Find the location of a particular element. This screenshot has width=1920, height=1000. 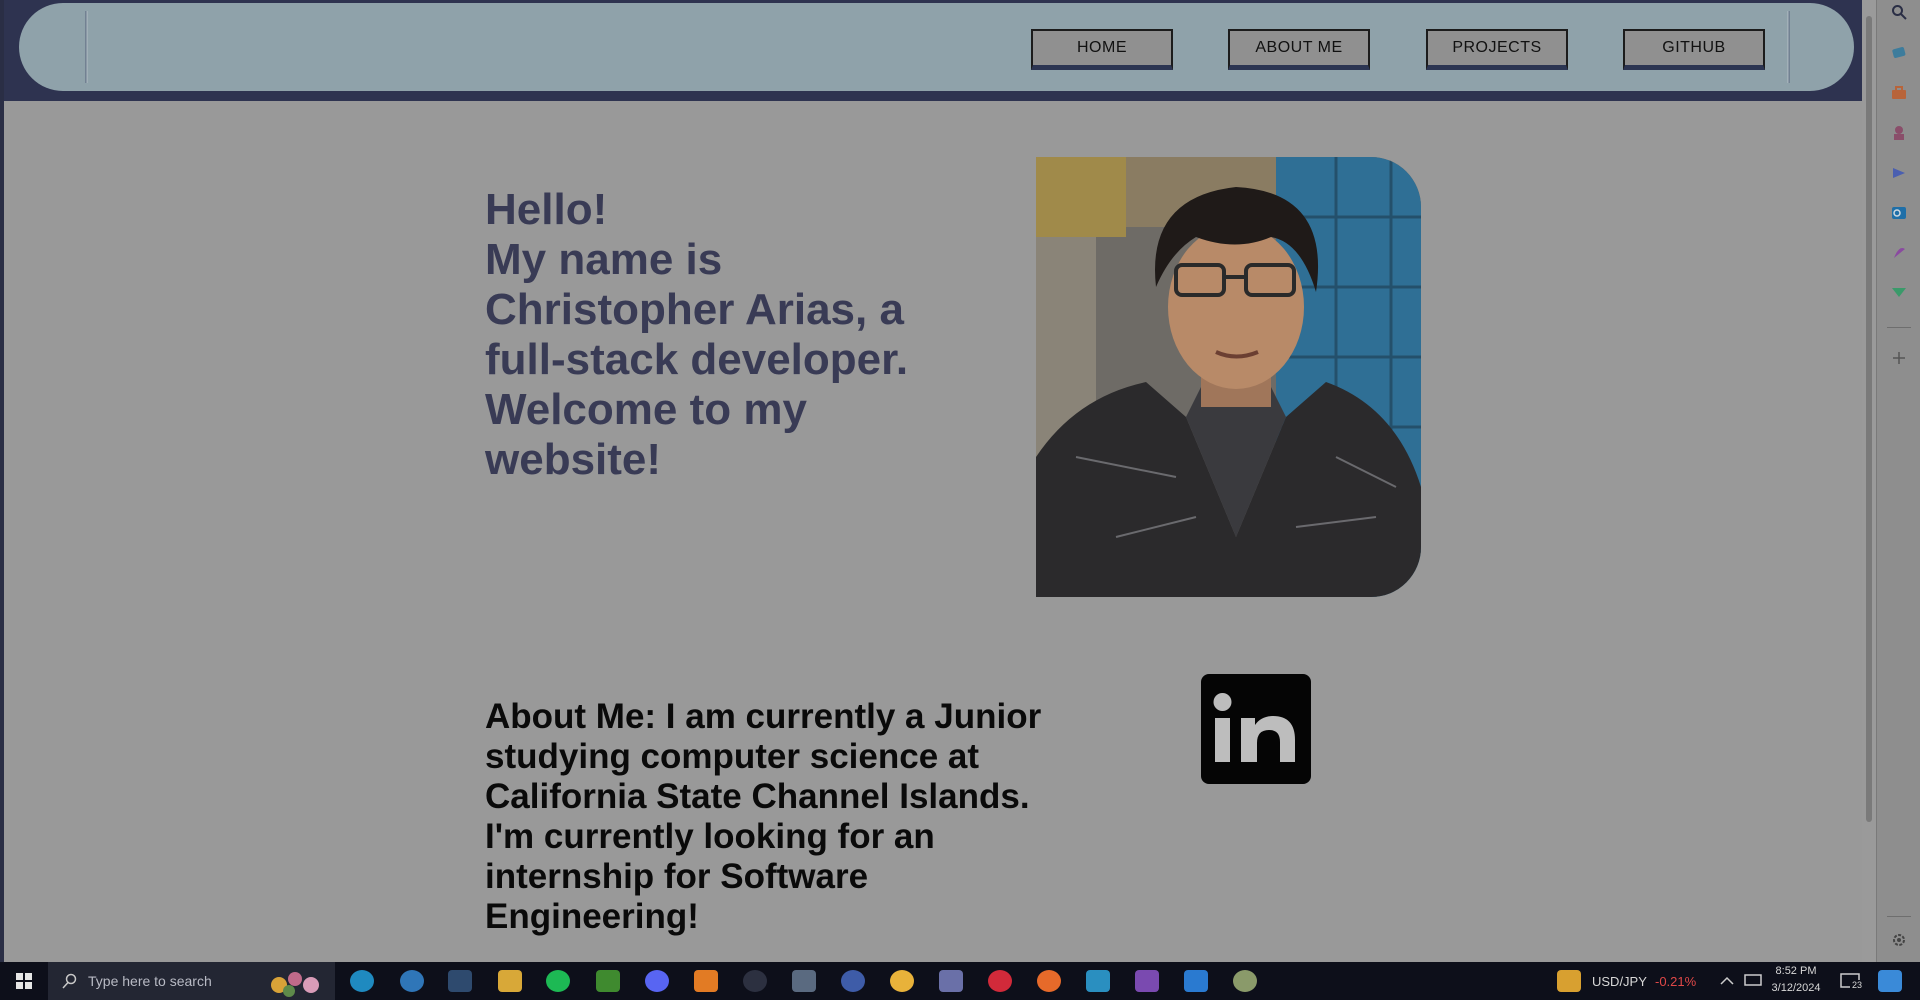

calculator-icon is located at coordinates (804, 981).